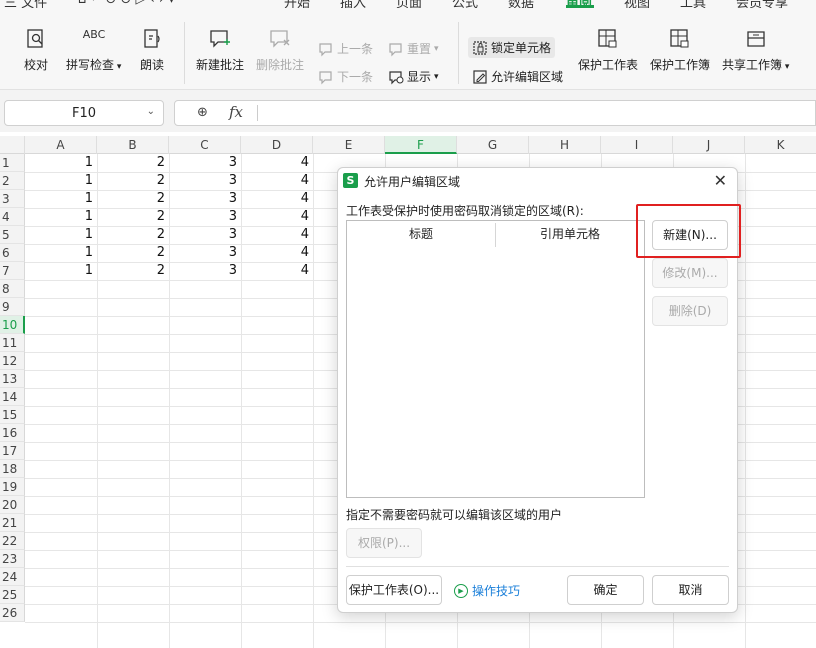 This screenshot has width=816, height=648. What do you see at coordinates (353, 4) in the screenshot?
I see `tab-insert: 插入` at bounding box center [353, 4].